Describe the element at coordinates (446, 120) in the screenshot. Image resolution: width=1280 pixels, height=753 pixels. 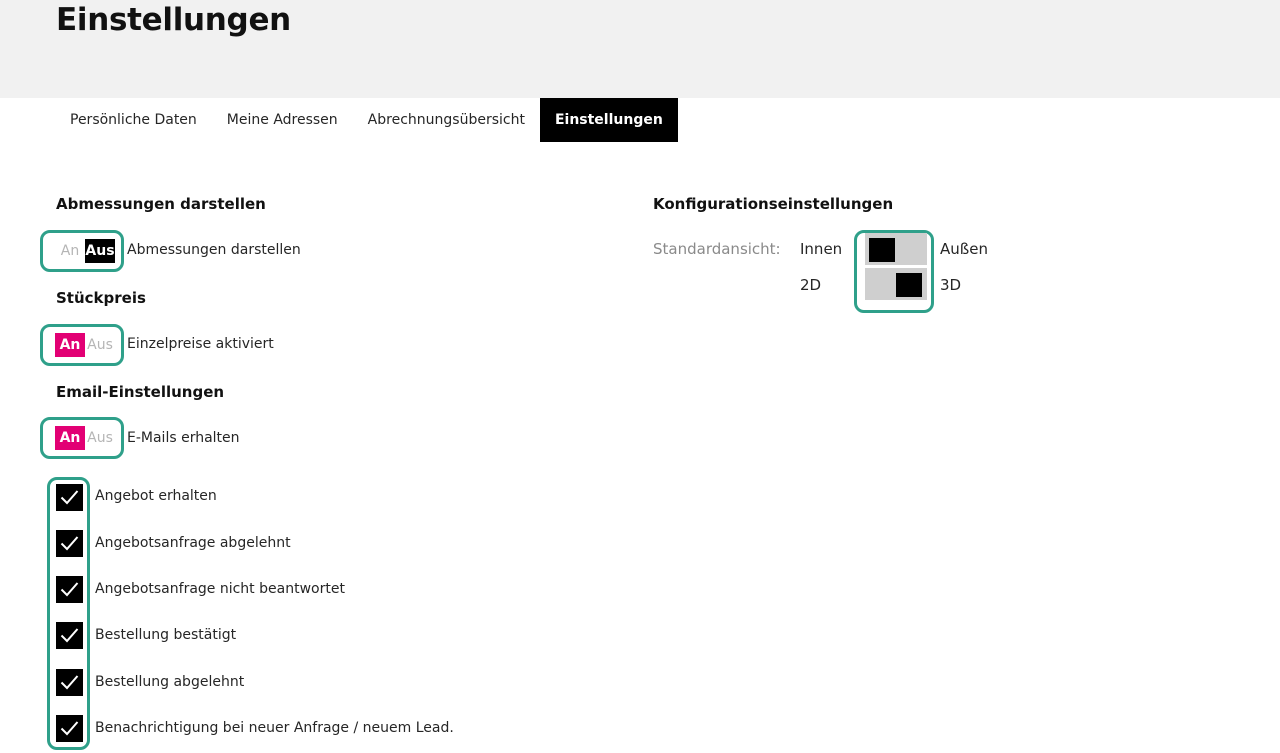
I see `tab-billing-overview: Abrechnungsübersicht` at that location.